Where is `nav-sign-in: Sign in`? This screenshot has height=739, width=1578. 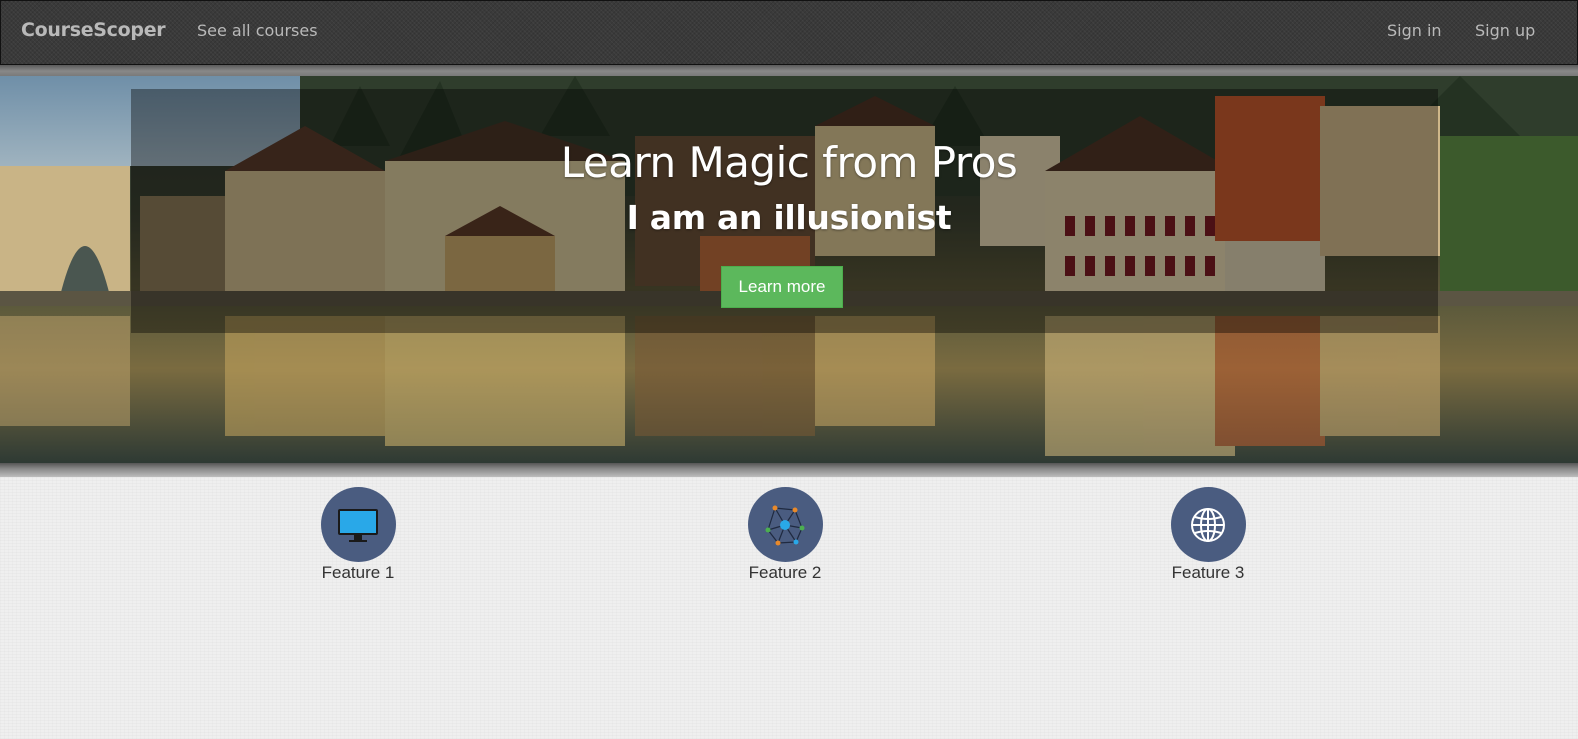
nav-sign-in: Sign in is located at coordinates (1414, 30).